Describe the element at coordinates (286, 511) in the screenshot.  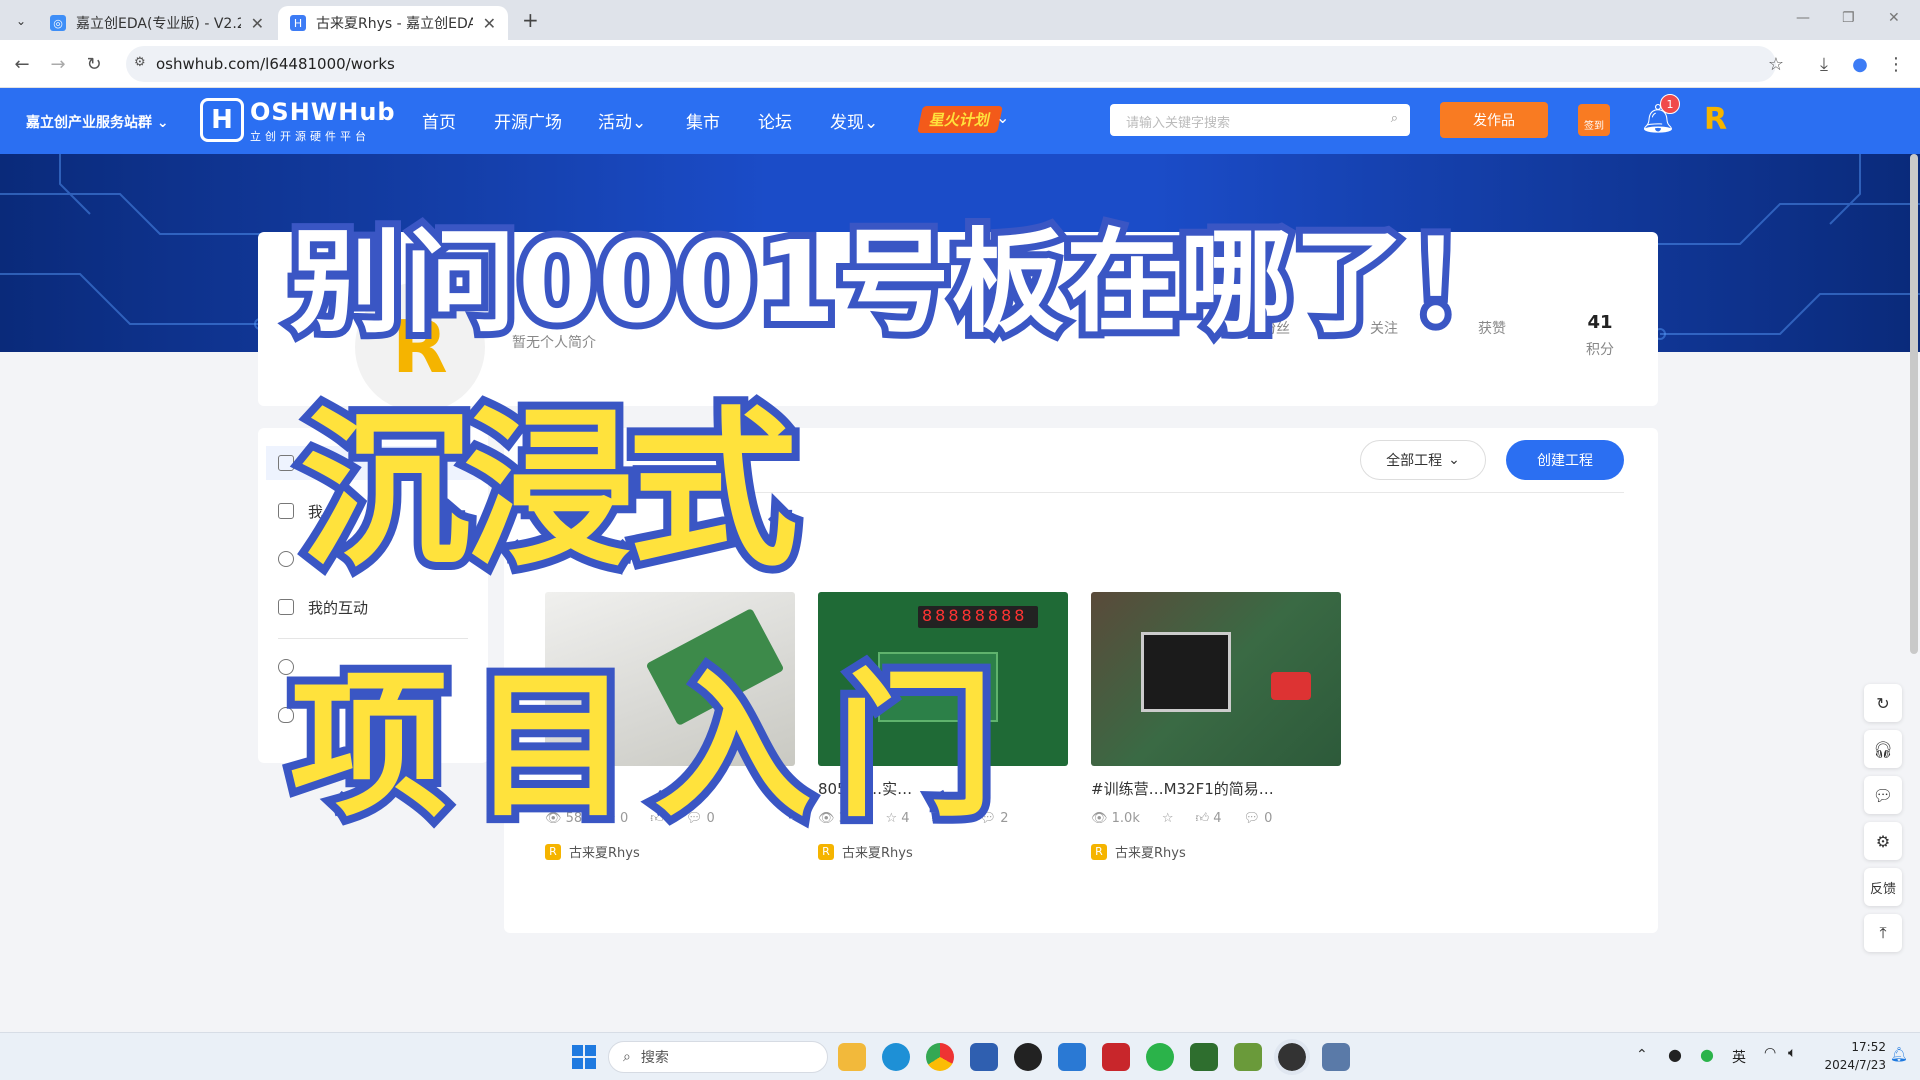
I see `calendar-icon` at that location.